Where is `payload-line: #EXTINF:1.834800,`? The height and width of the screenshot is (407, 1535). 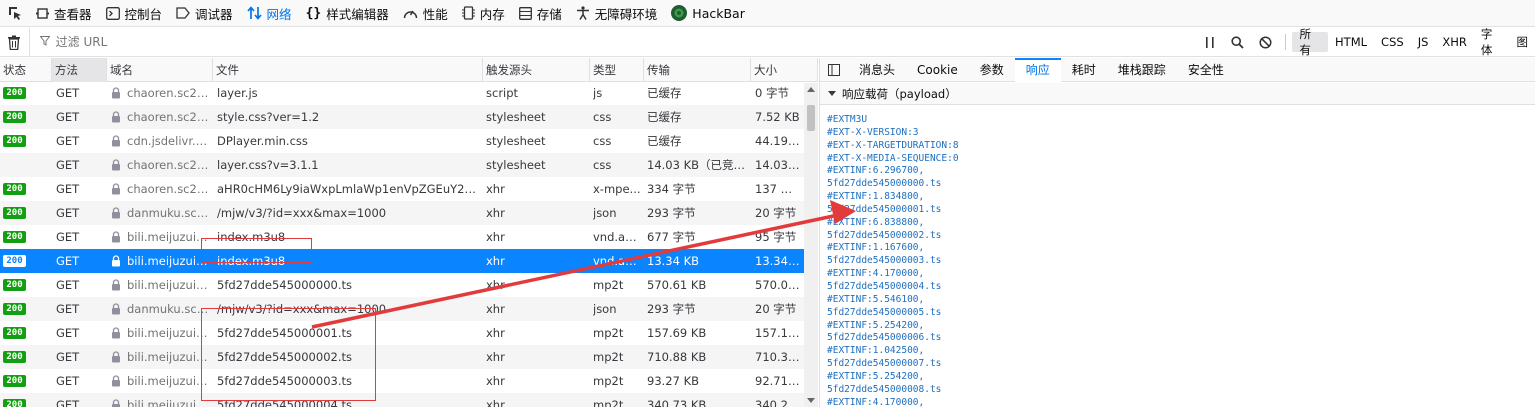
payload-line: #EXTINF:1.834800, is located at coordinates (876, 197).